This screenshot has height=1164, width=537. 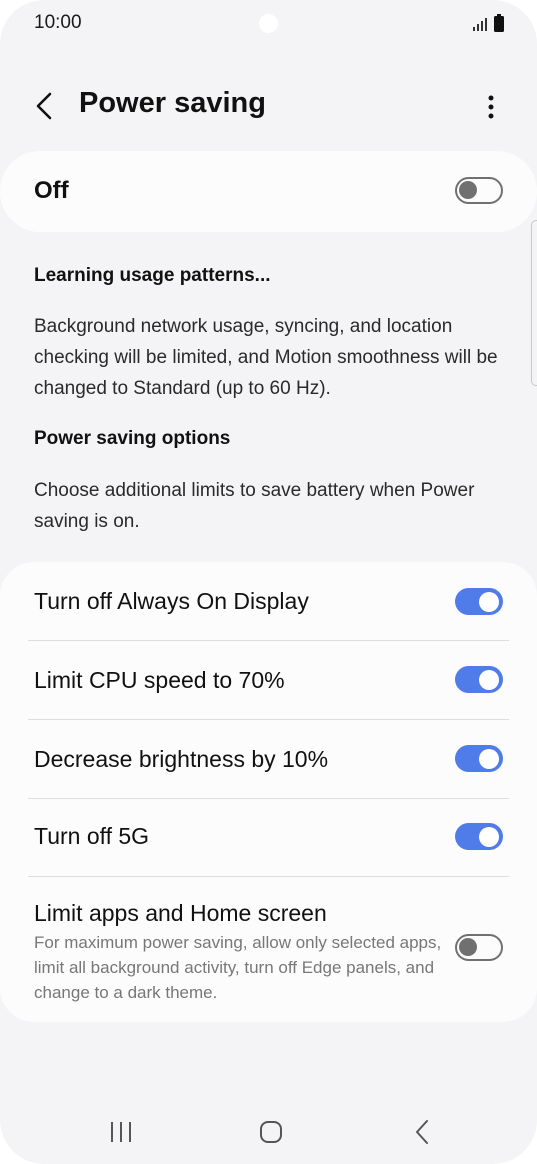 What do you see at coordinates (58, 22) in the screenshot?
I see `status-time: 10:00` at bounding box center [58, 22].